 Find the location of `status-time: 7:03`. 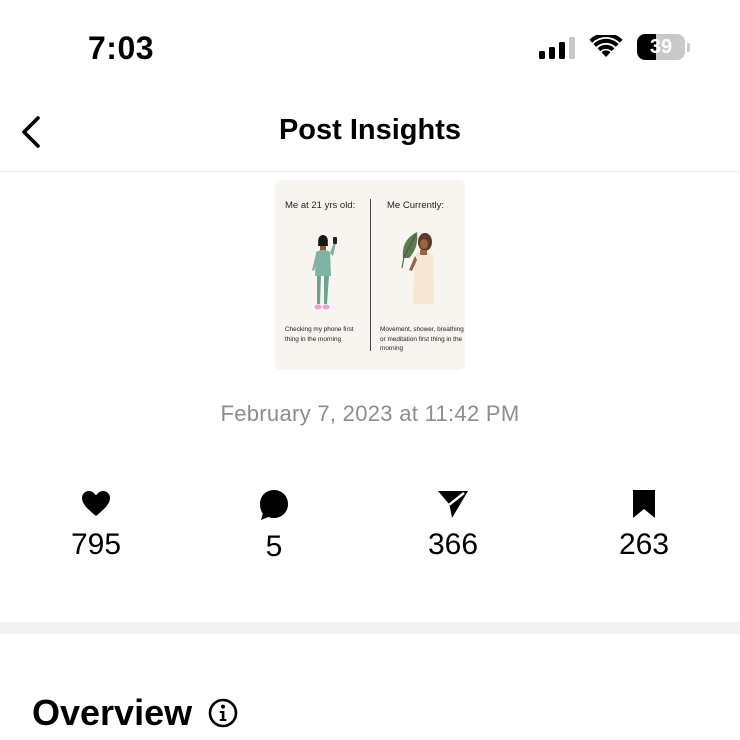

status-time: 7:03 is located at coordinates (121, 48).